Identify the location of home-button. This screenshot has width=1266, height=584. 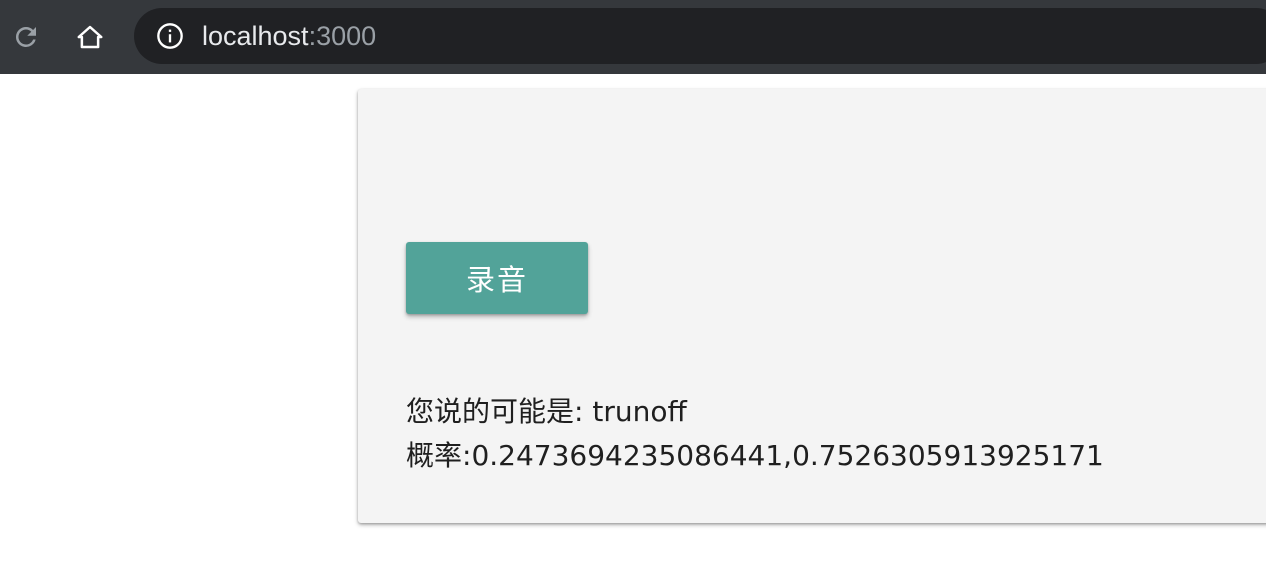
(90, 37).